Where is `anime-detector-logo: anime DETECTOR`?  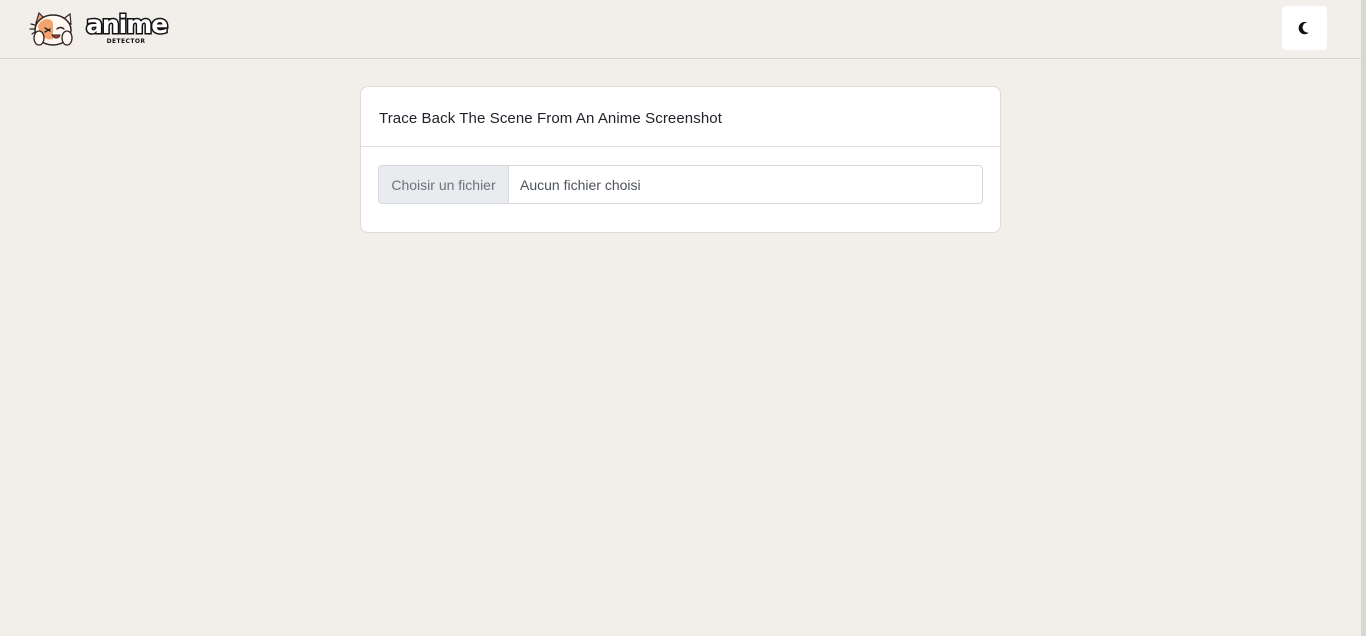
anime-detector-logo: anime DETECTOR is located at coordinates (99, 28).